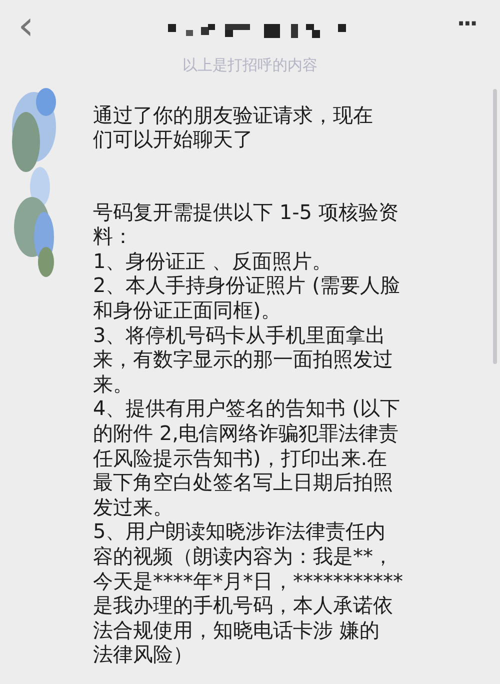 This screenshot has width=500, height=684. I want to click on back-button: ‹, so click(26, 26).